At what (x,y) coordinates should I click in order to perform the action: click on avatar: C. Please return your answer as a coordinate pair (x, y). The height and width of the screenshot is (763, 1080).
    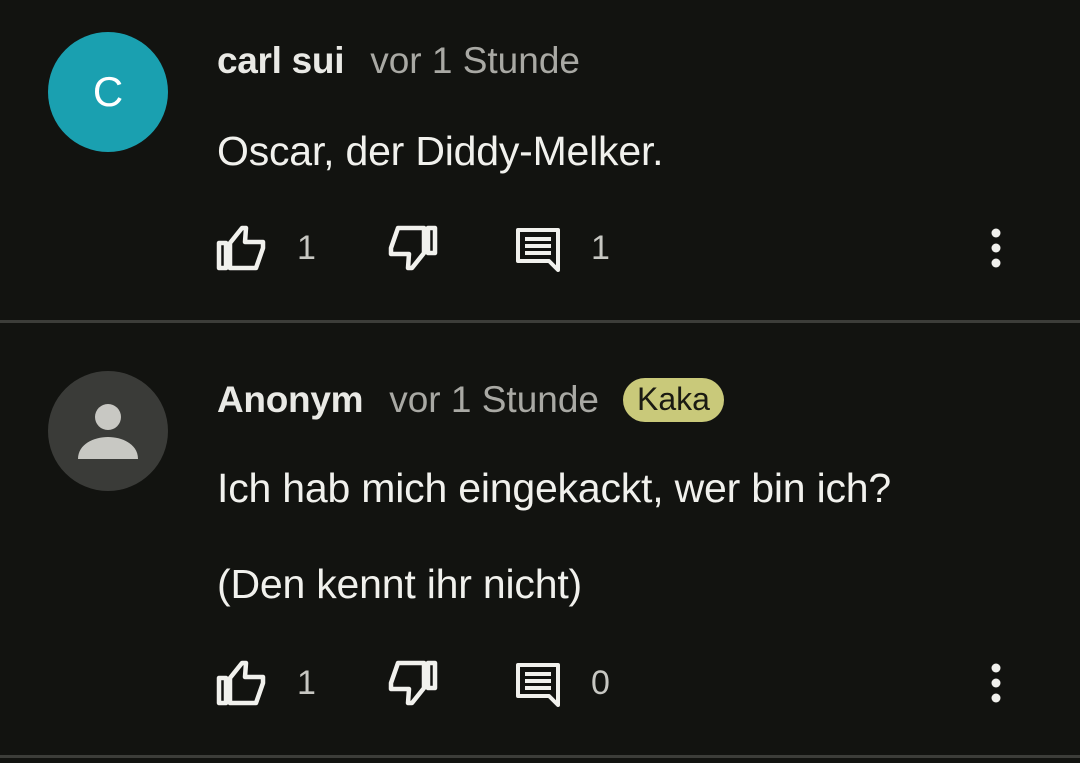
    Looking at the image, I should click on (108, 92).